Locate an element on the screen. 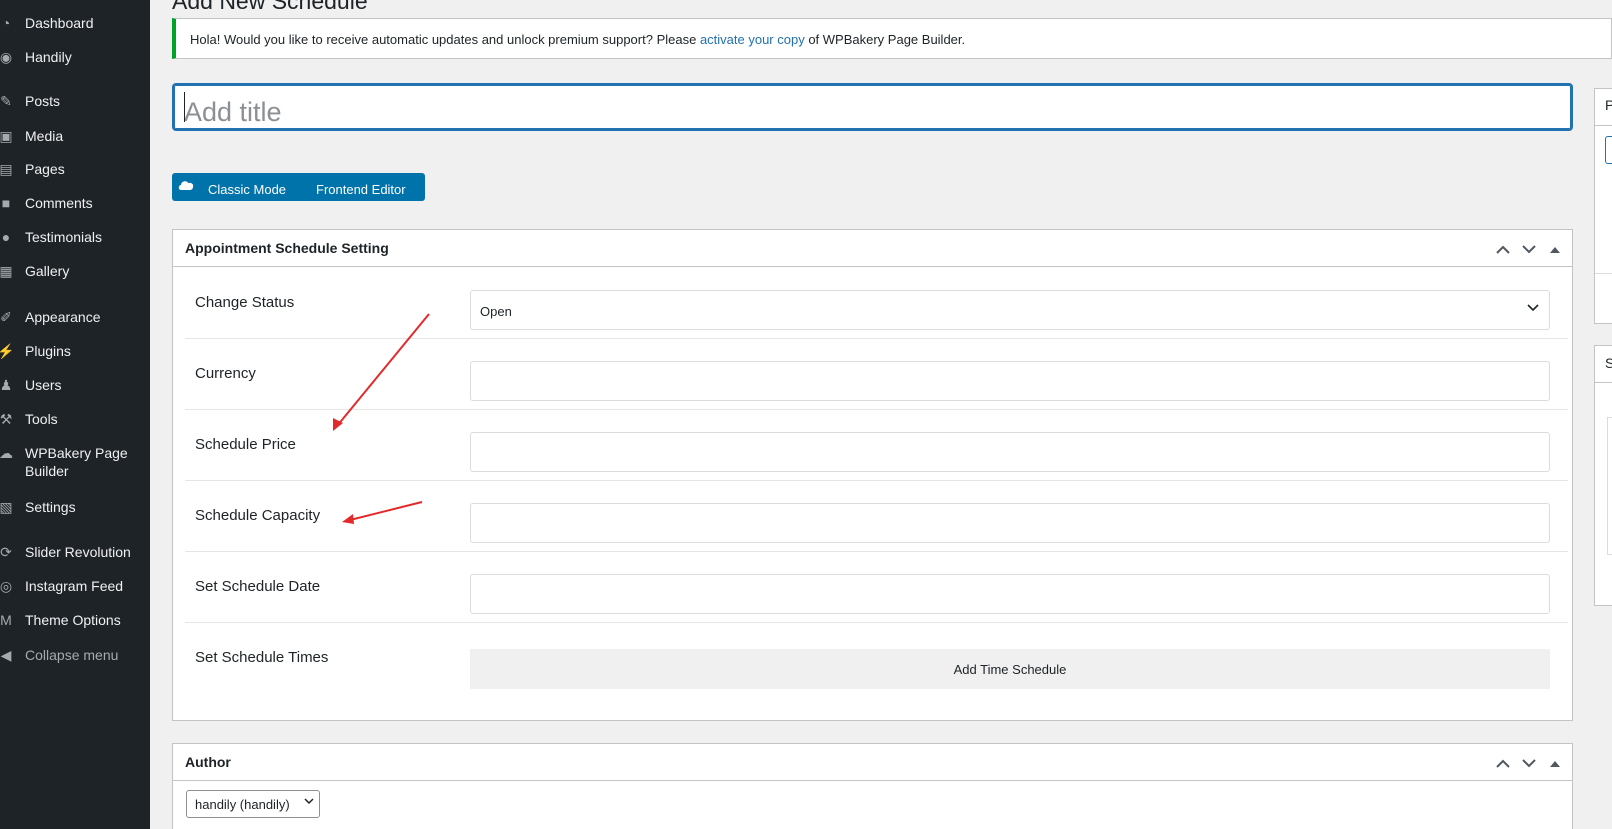 Image resolution: width=1612 pixels, height=829 pixels. sidebar-item-appearance: ✐ Appearance is located at coordinates (75, 317).